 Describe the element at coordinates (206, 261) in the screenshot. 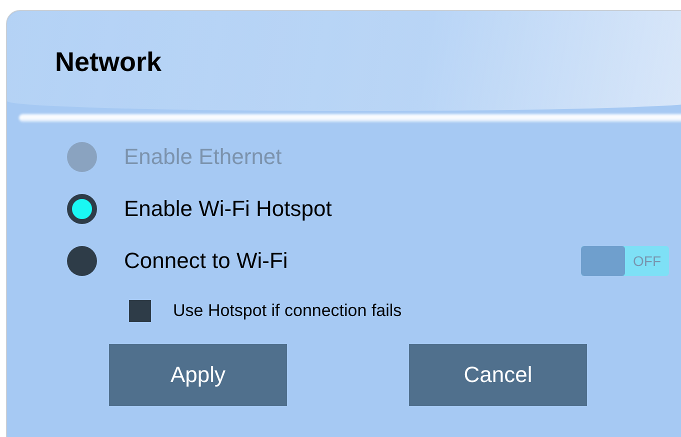

I see `option-label: Connect to Wi-Fi` at that location.